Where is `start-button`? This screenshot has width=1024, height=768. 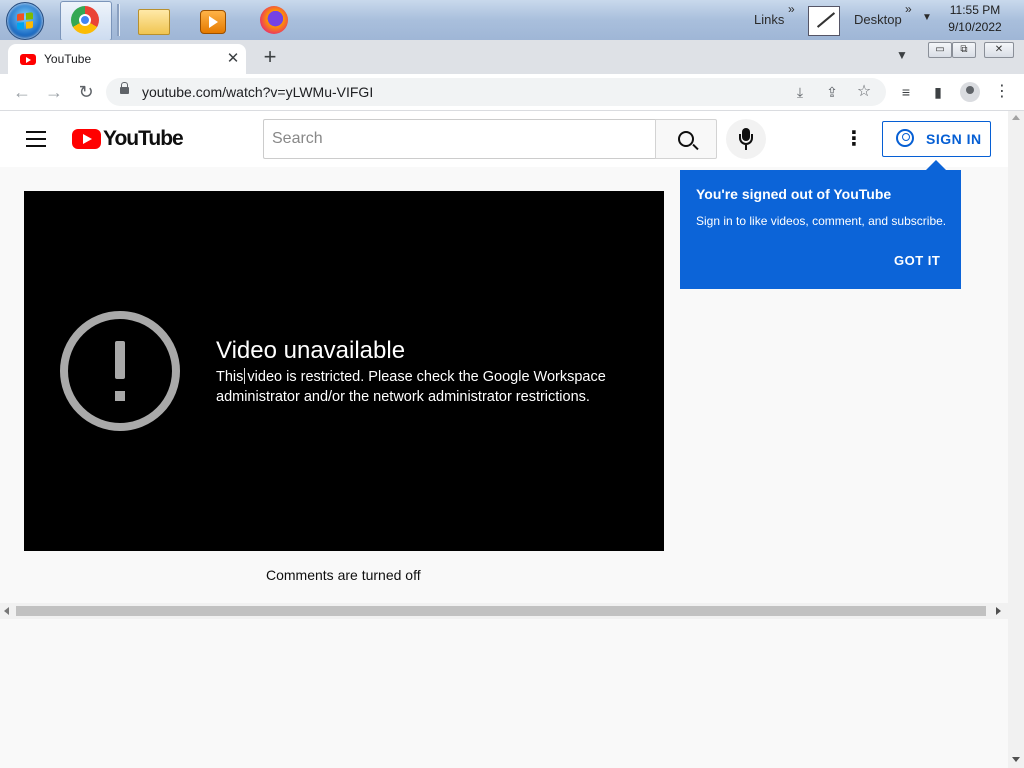
start-button is located at coordinates (25, 21).